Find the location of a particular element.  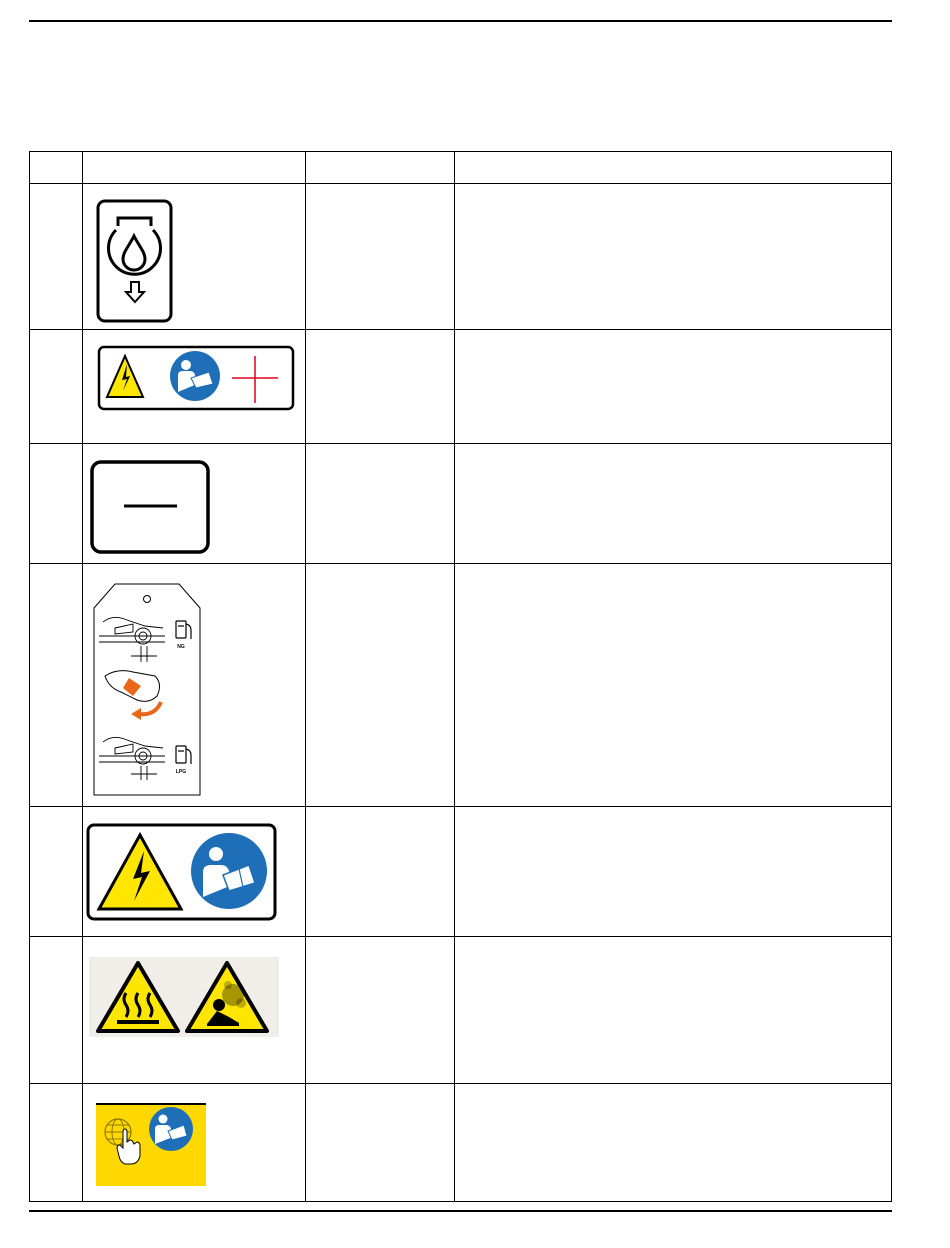

minus-button-label is located at coordinates (150, 507).